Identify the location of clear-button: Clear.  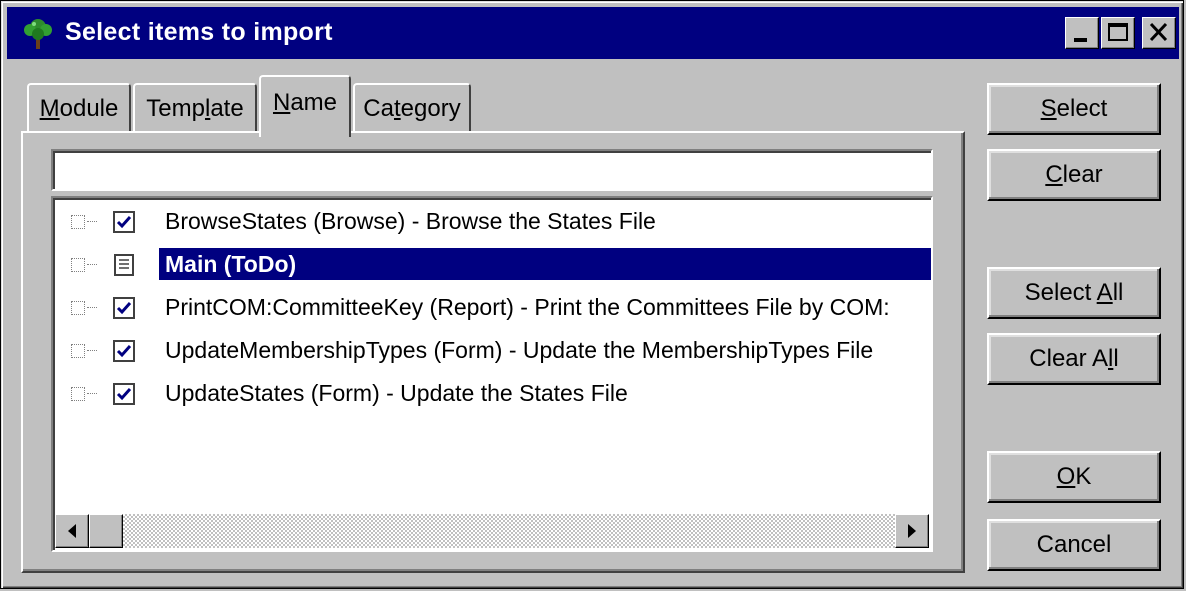
(1074, 175).